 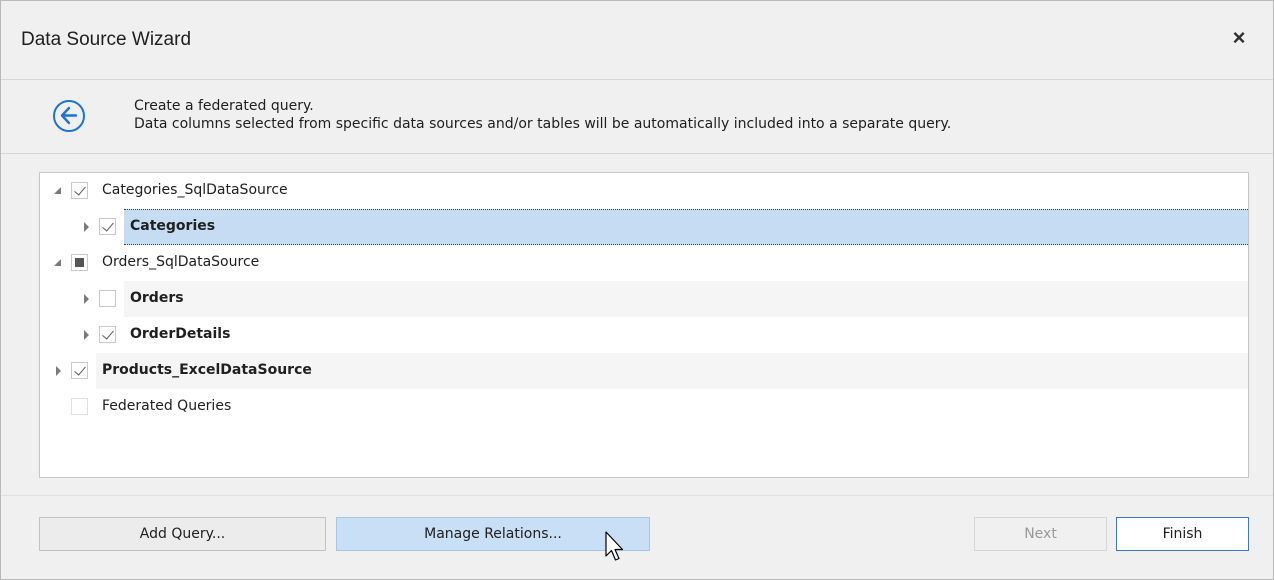 I want to click on row-label: OrderDetails, so click(x=180, y=334).